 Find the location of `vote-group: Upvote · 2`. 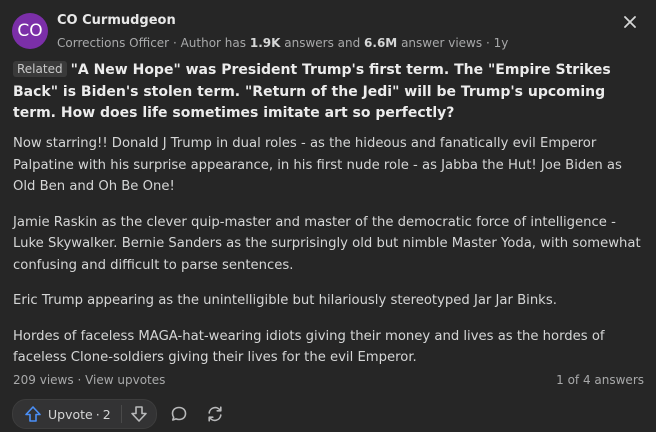

vote-group: Upvote · 2 is located at coordinates (84, 414).